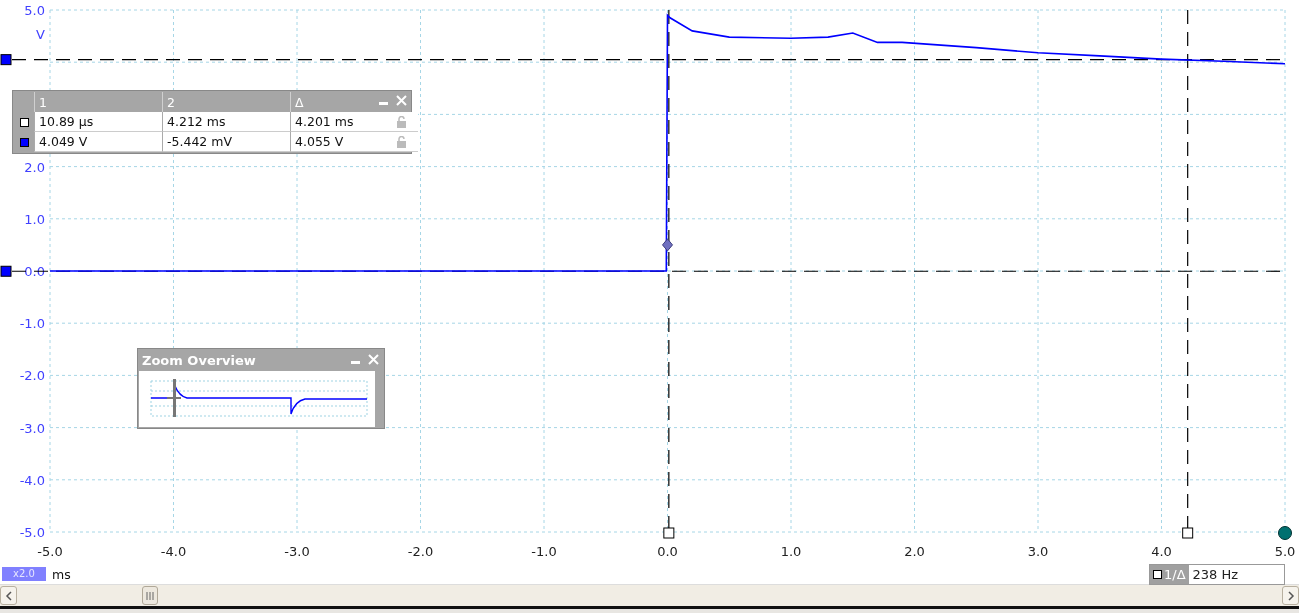 This screenshot has height=613, width=1299. I want to click on chevron-left-icon, so click(8, 595).